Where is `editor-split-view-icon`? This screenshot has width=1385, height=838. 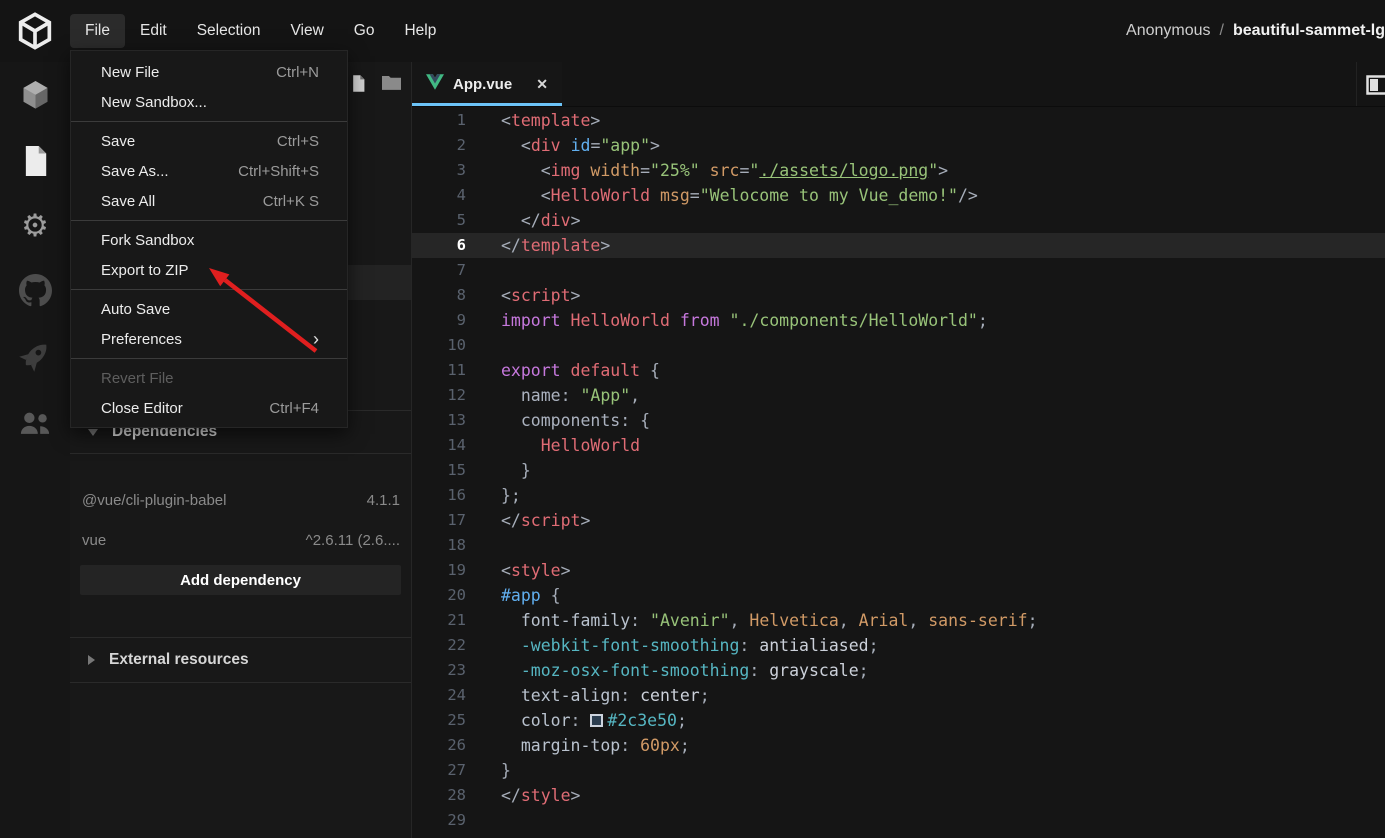
editor-split-view-icon is located at coordinates (1375, 87).